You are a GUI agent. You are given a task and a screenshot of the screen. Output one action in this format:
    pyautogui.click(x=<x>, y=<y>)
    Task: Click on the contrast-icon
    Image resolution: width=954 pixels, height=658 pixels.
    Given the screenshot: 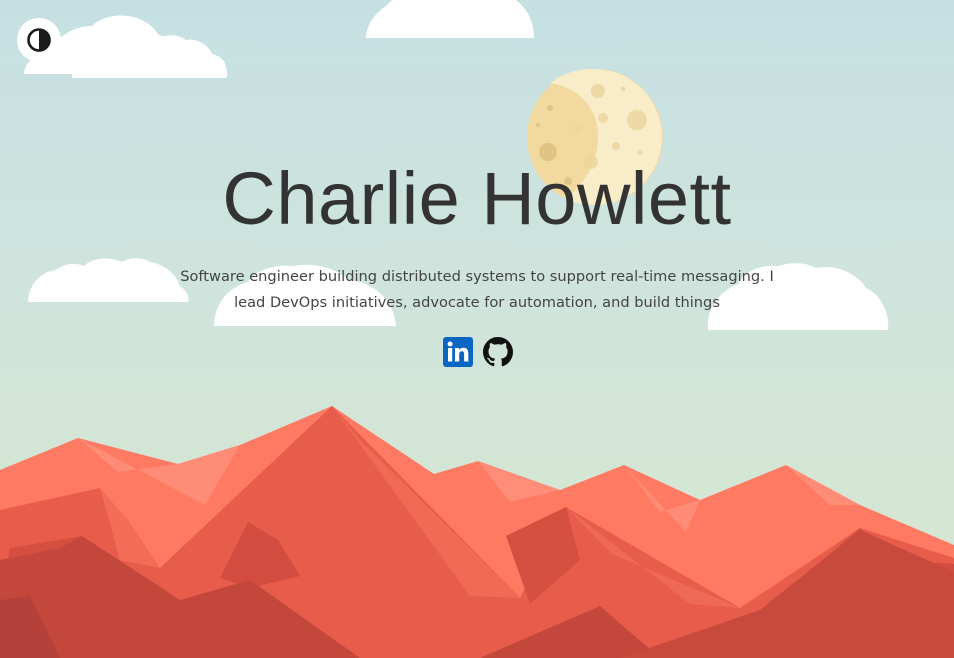 What is the action you would take?
    pyautogui.click(x=39, y=40)
    